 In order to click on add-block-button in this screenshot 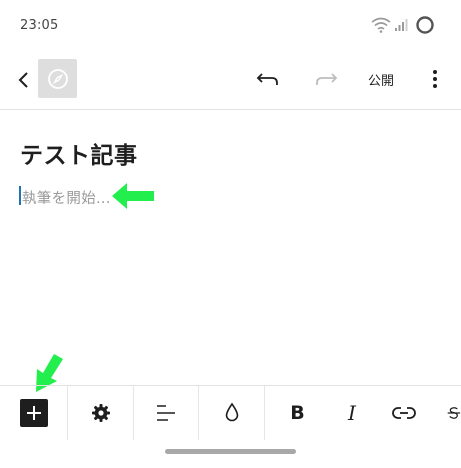, I will do `click(34, 413)`.